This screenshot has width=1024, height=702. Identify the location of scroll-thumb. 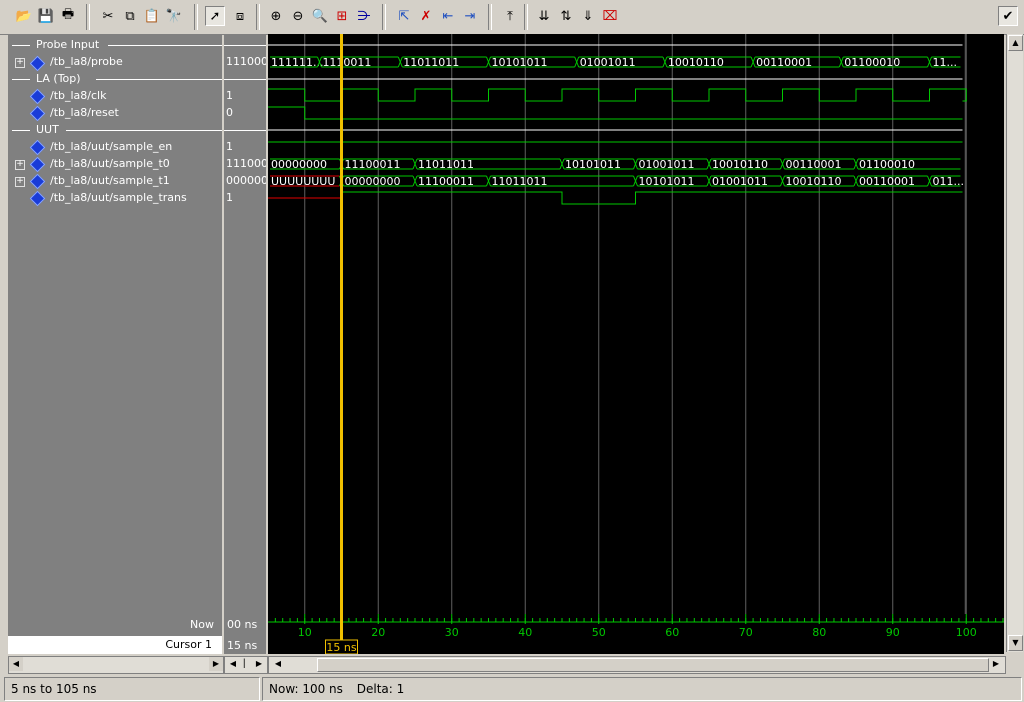
(653, 665).